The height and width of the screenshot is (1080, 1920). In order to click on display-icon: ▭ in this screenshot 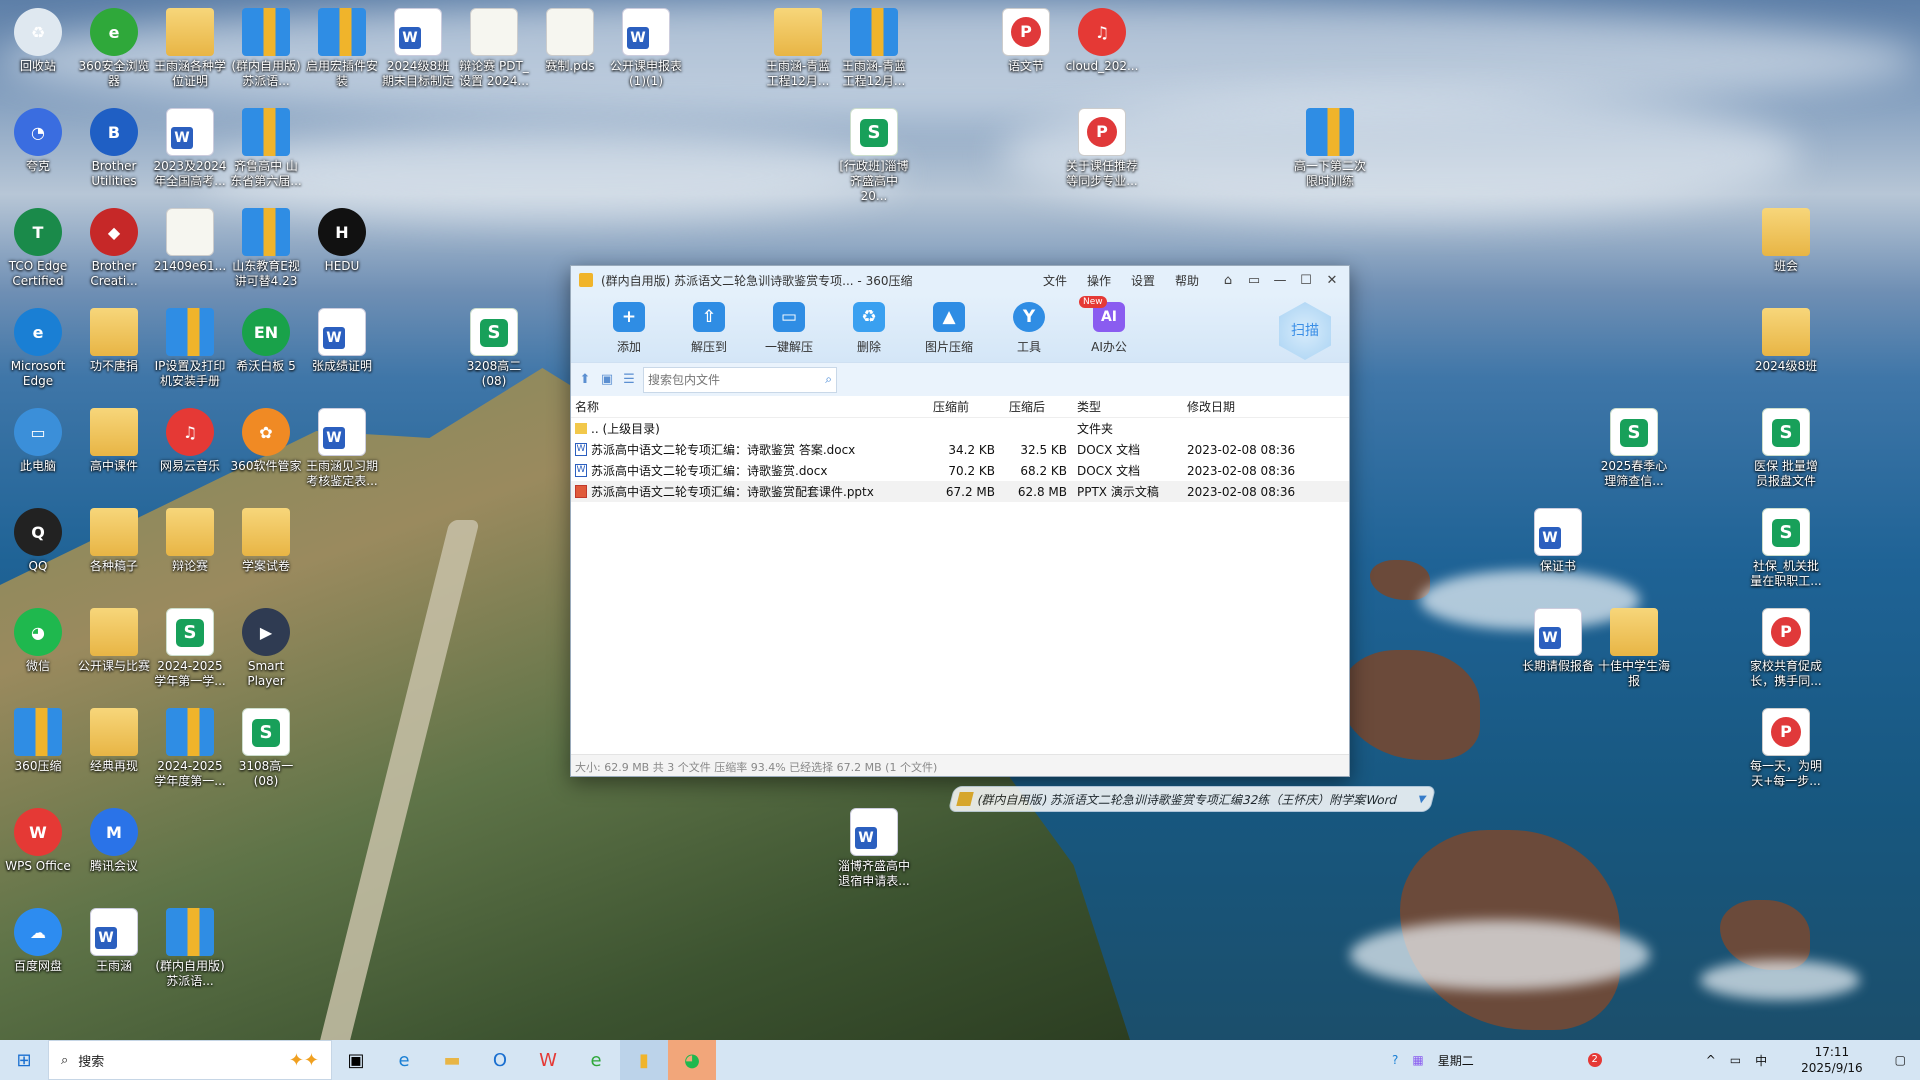, I will do `click(1735, 1060)`.